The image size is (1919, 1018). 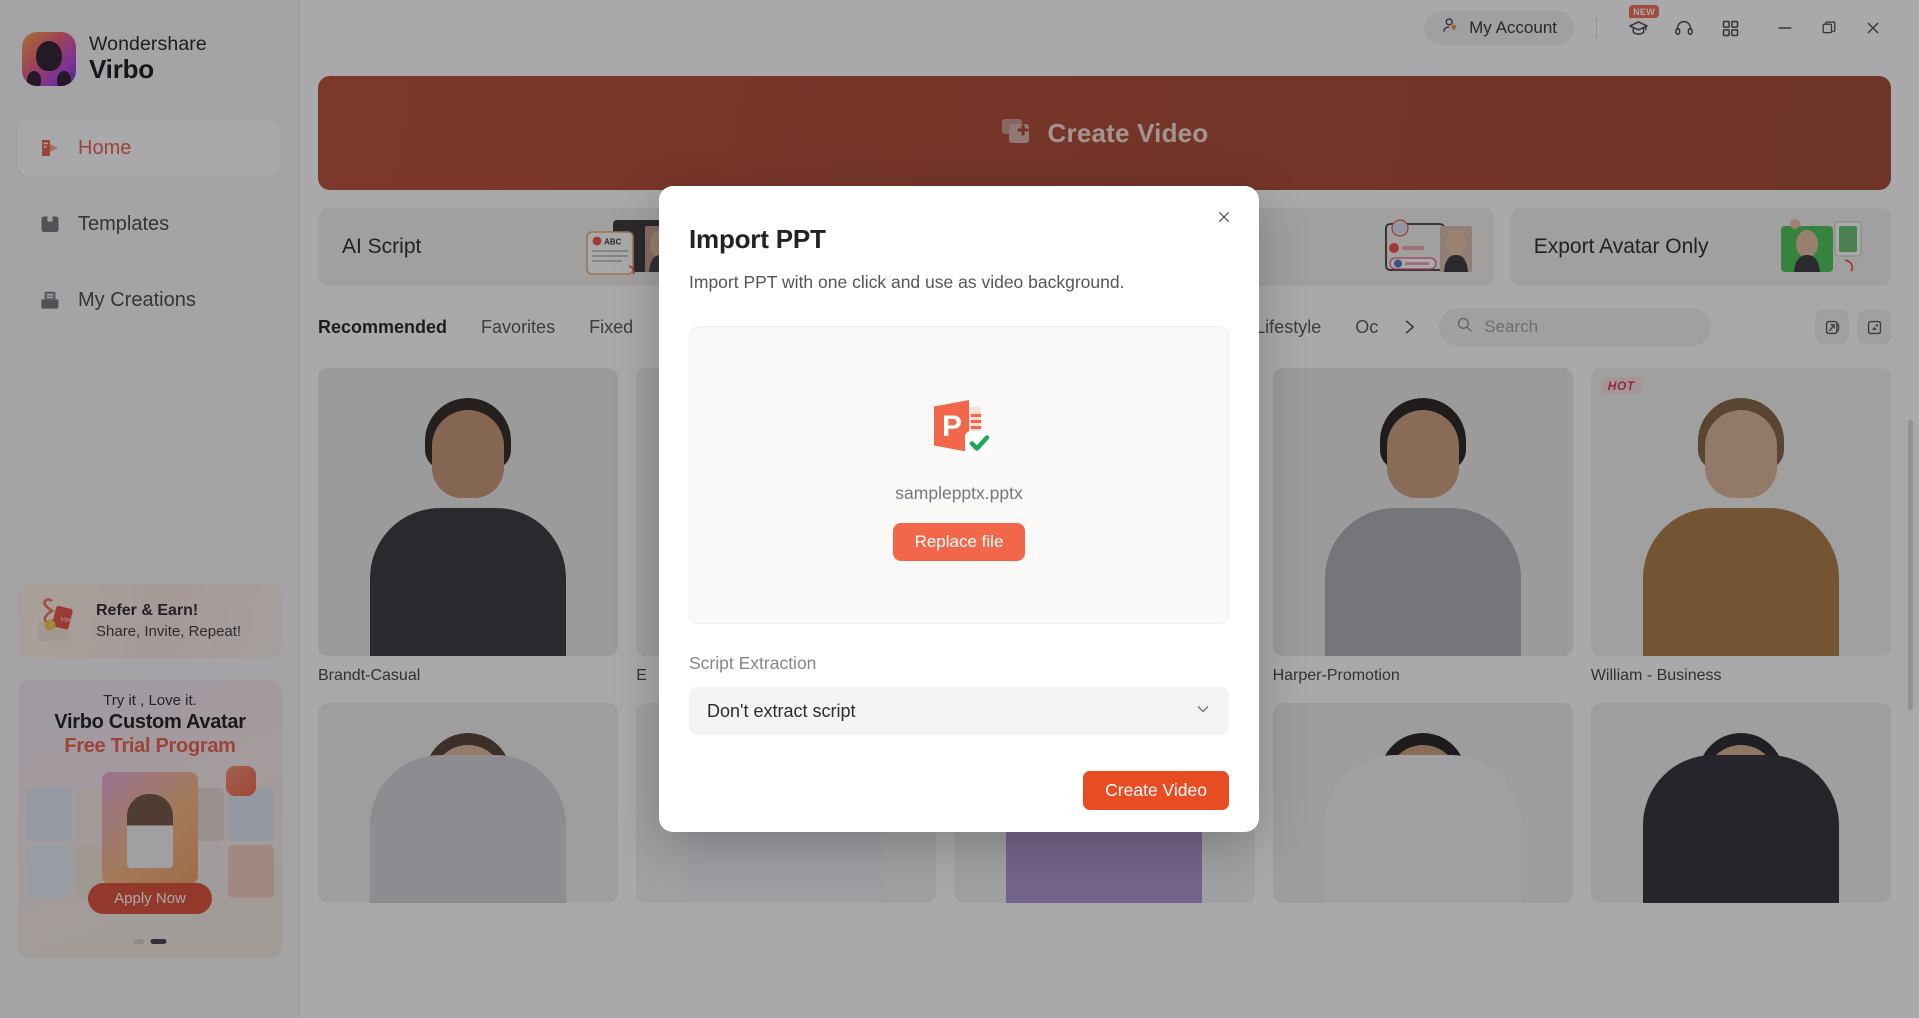 I want to click on chevron-down-icon, so click(x=1203, y=711).